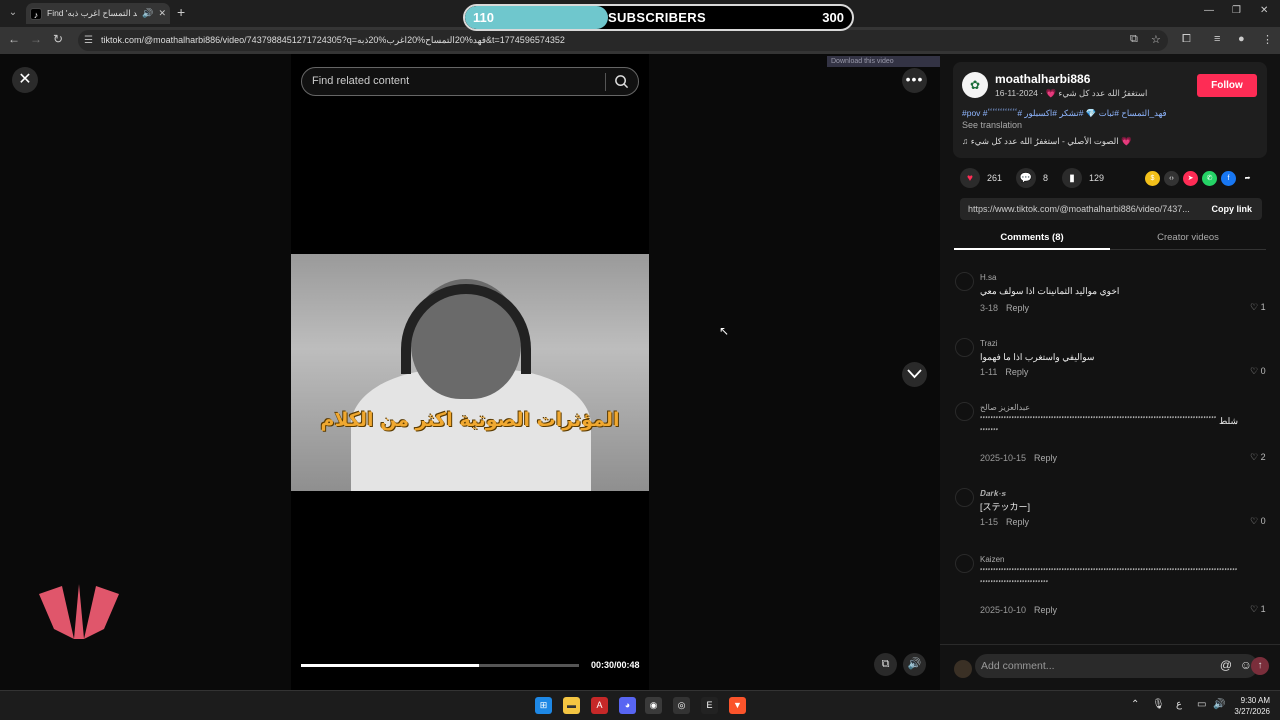  What do you see at coordinates (914, 664) in the screenshot?
I see `volume-icon: 🔊` at bounding box center [914, 664].